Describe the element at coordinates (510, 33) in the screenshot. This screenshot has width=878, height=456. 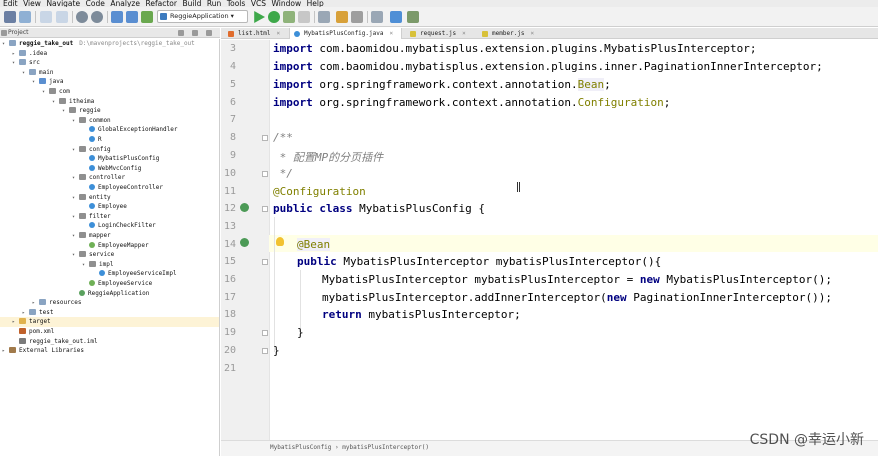
I see `tab-member-js: member.js ×` at that location.